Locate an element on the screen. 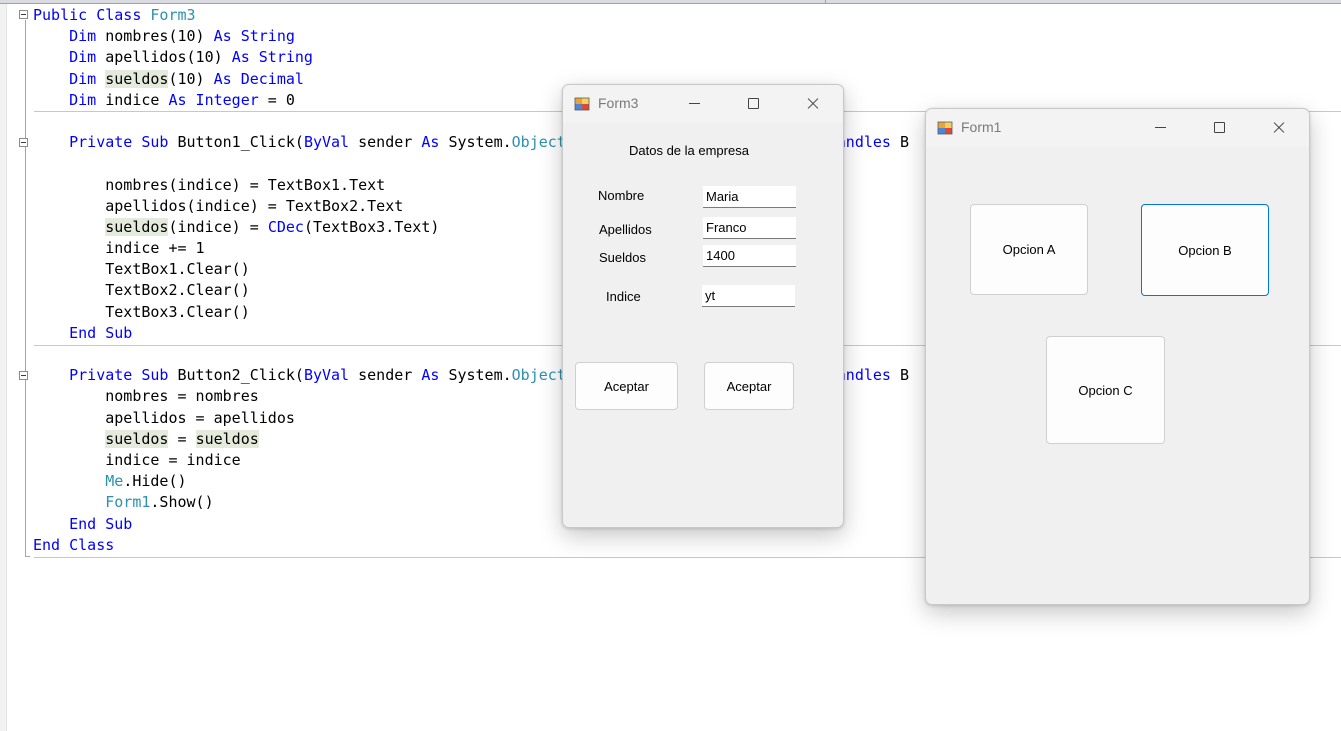  code-token: apellidos = apellidos is located at coordinates (200, 417).